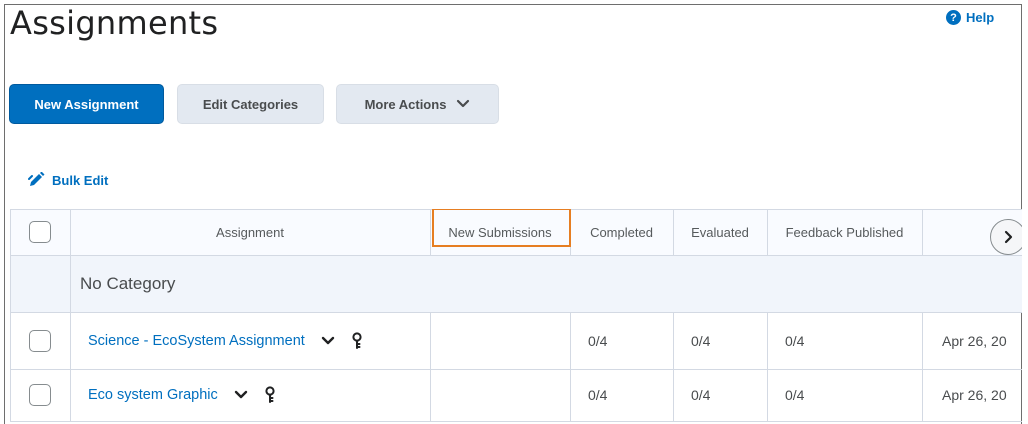 The image size is (1028, 424). Describe the element at coordinates (844, 232) in the screenshot. I see `col-header-feedback-published: Feedback Published` at that location.